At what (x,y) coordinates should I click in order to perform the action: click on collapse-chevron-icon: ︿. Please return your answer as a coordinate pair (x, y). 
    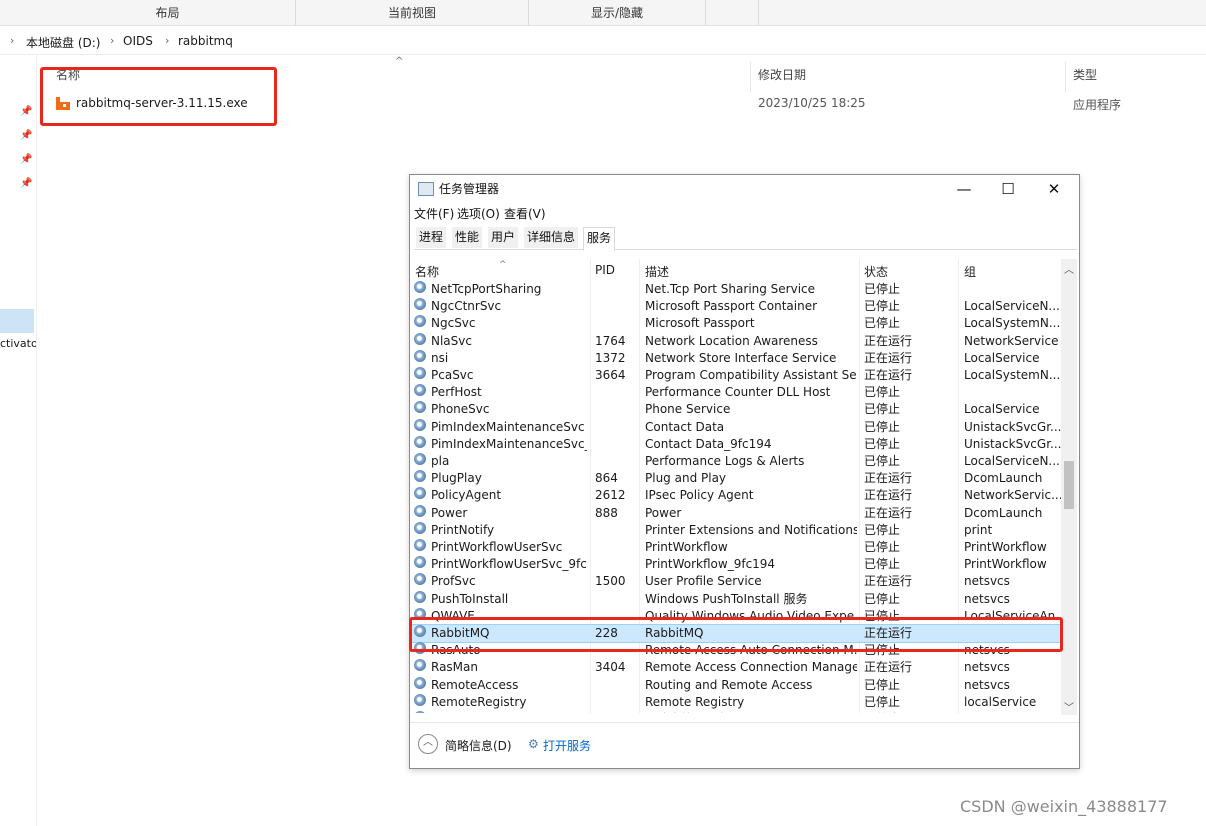
    Looking at the image, I should click on (428, 744).